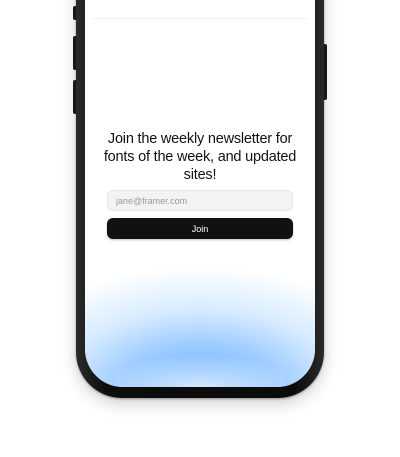 This screenshot has height=457, width=400. Describe the element at coordinates (200, 367) in the screenshot. I see `glow-highlight` at that location.